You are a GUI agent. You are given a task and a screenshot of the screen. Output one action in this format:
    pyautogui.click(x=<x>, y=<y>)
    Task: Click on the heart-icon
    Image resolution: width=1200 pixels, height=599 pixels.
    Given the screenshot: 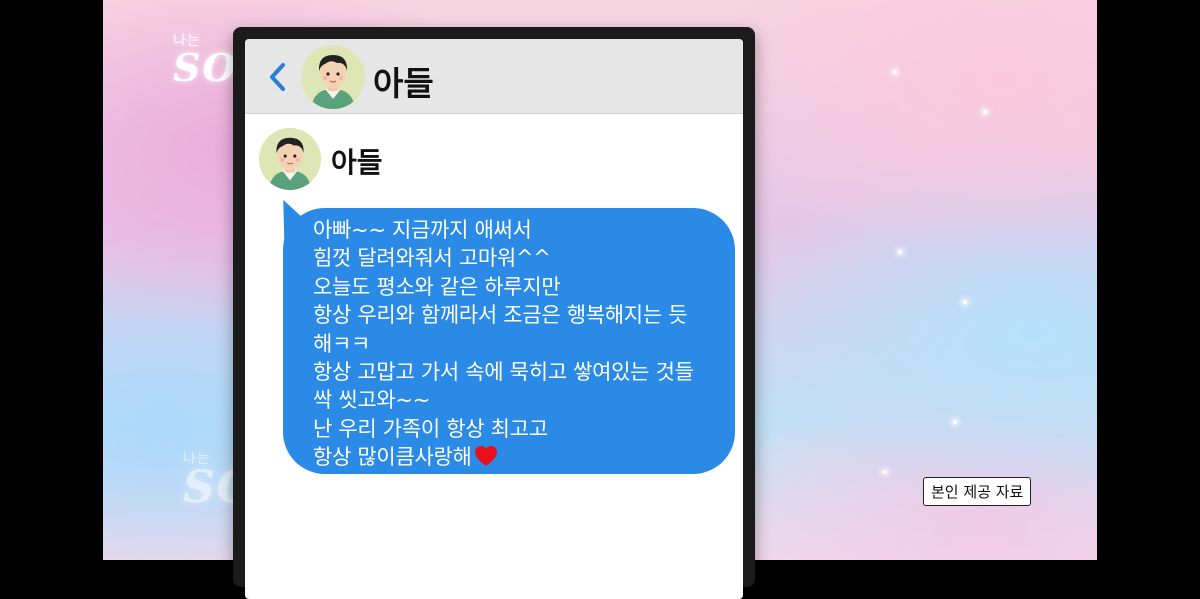 What is the action you would take?
    pyautogui.click(x=485, y=456)
    